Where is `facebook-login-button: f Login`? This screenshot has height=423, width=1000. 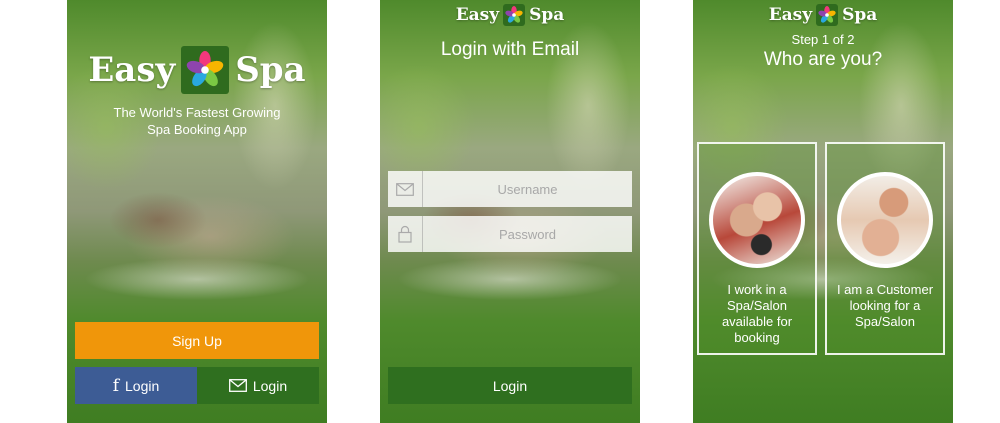 facebook-login-button: f Login is located at coordinates (136, 385).